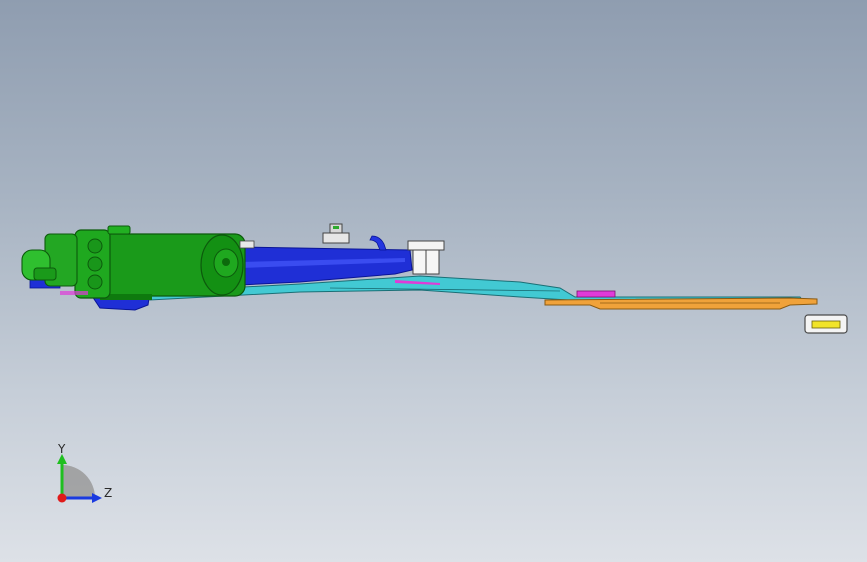  What do you see at coordinates (177, 266) in the screenshot?
I see `green-motor` at bounding box center [177, 266].